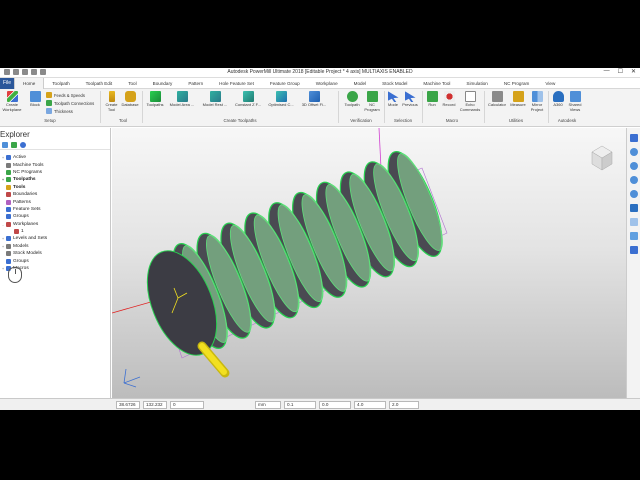  I want to click on zoom-out-icon, so click(633, 166).